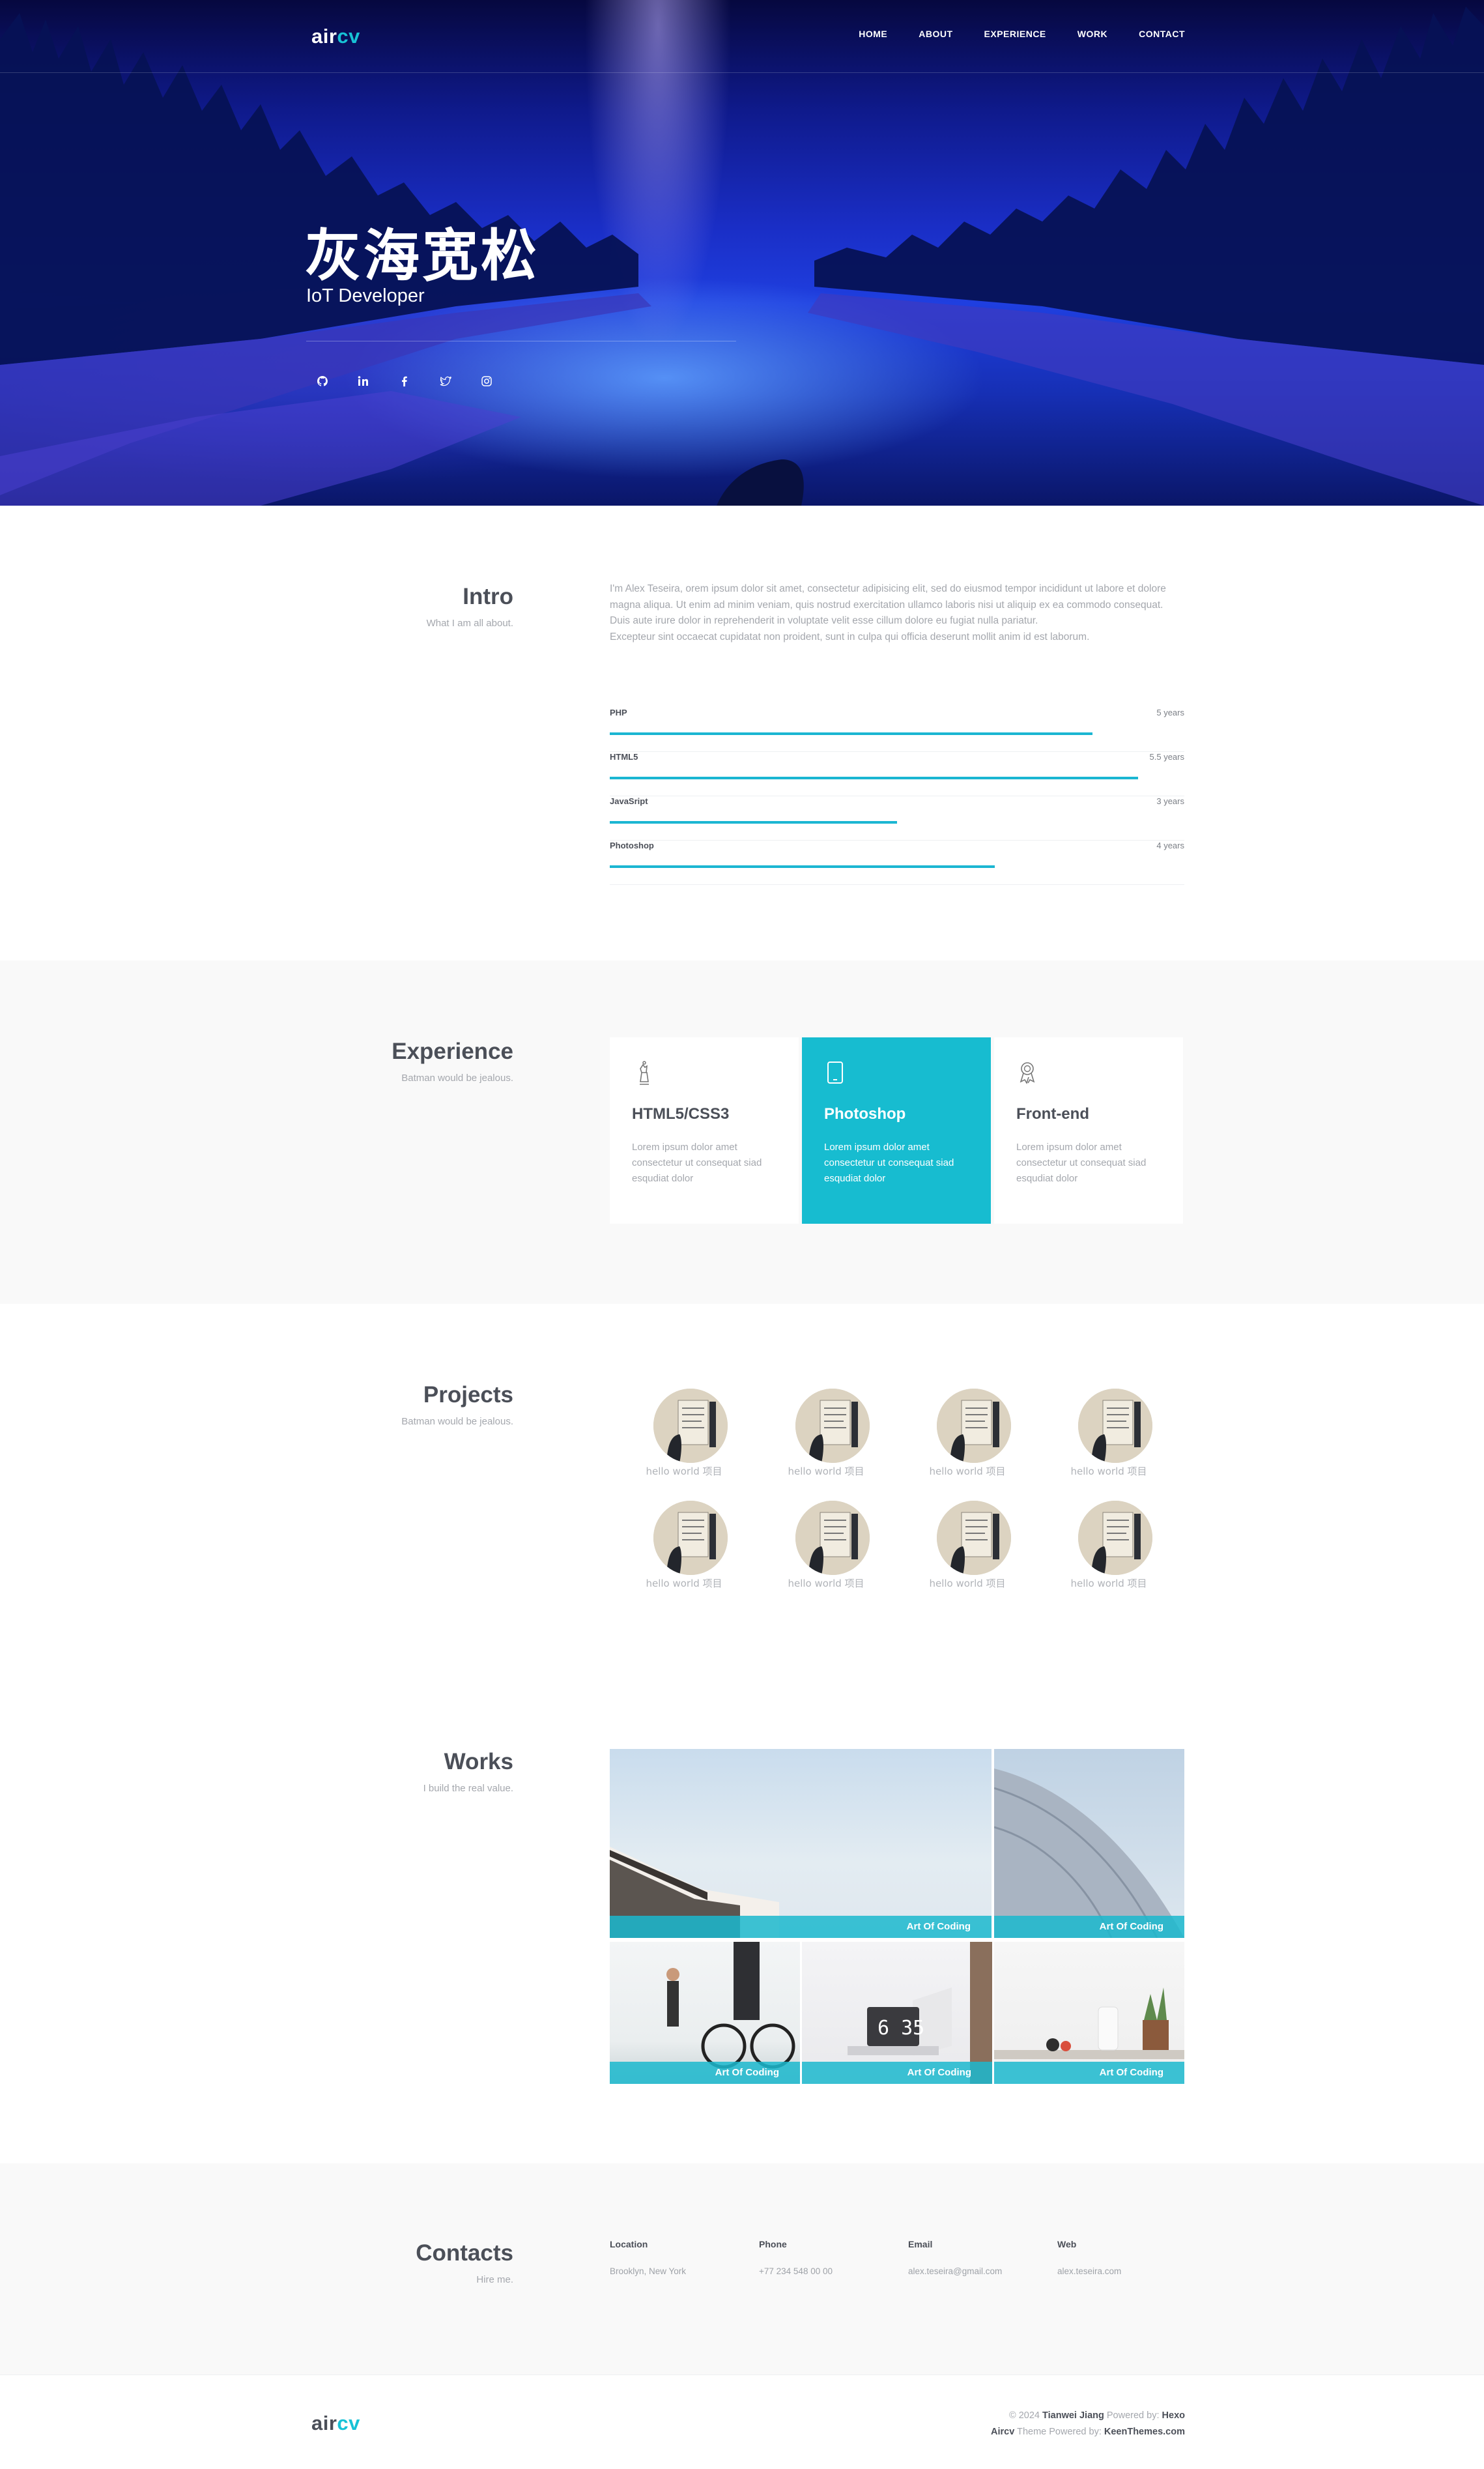  Describe the element at coordinates (336, 2423) in the screenshot. I see `footer-logo: aircv` at that location.